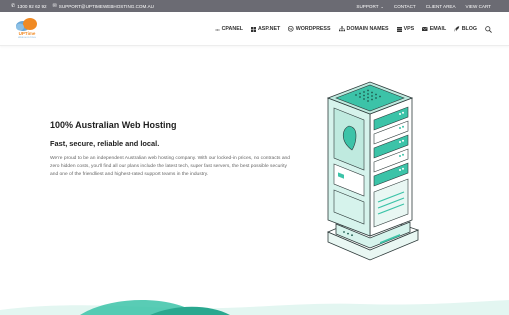 This screenshot has height=315, width=509. I want to click on logo-text: UPTime, so click(27, 33).